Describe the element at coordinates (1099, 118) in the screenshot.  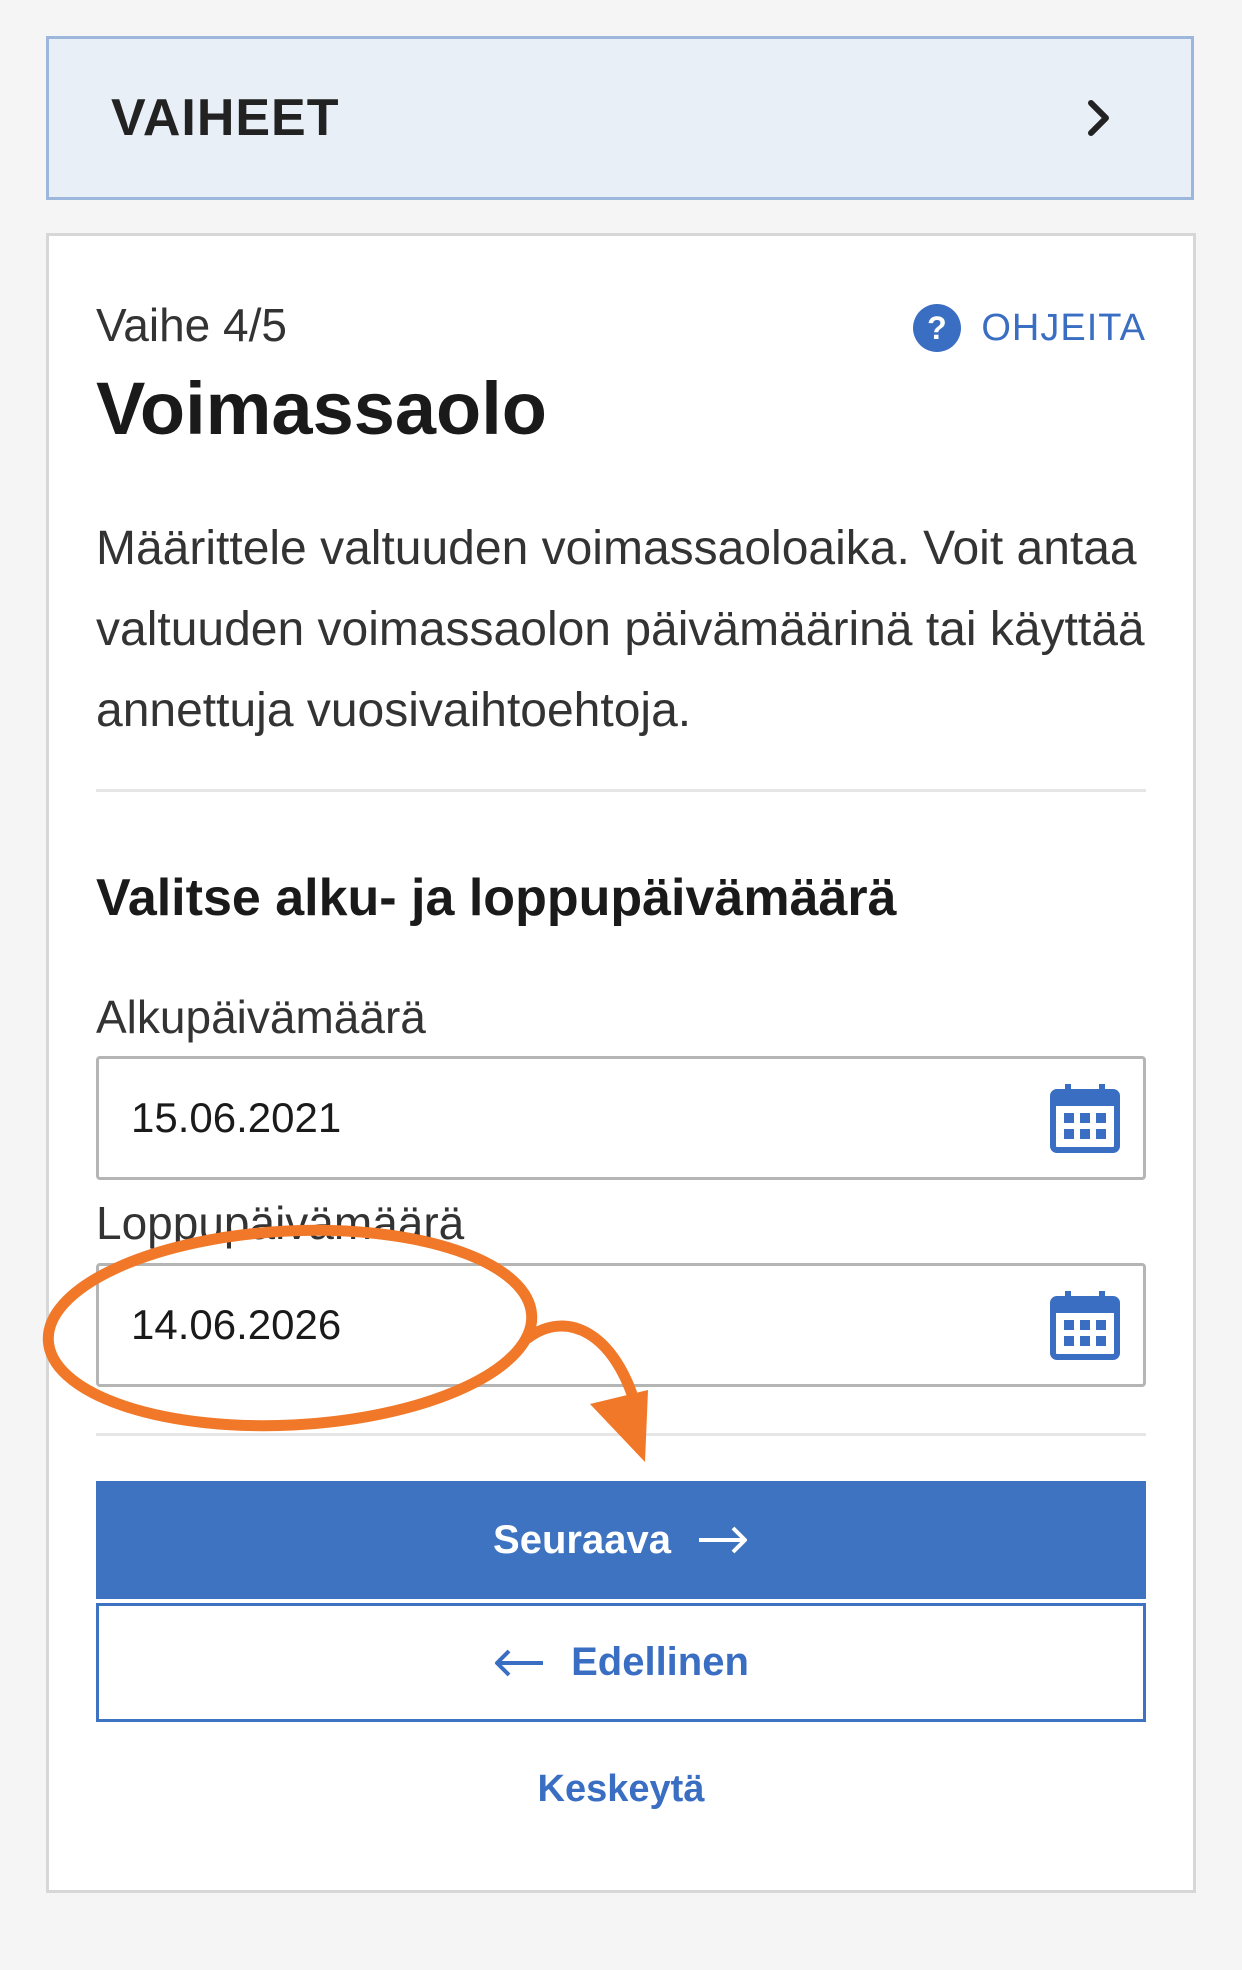
I see `chevron-right-icon` at that location.